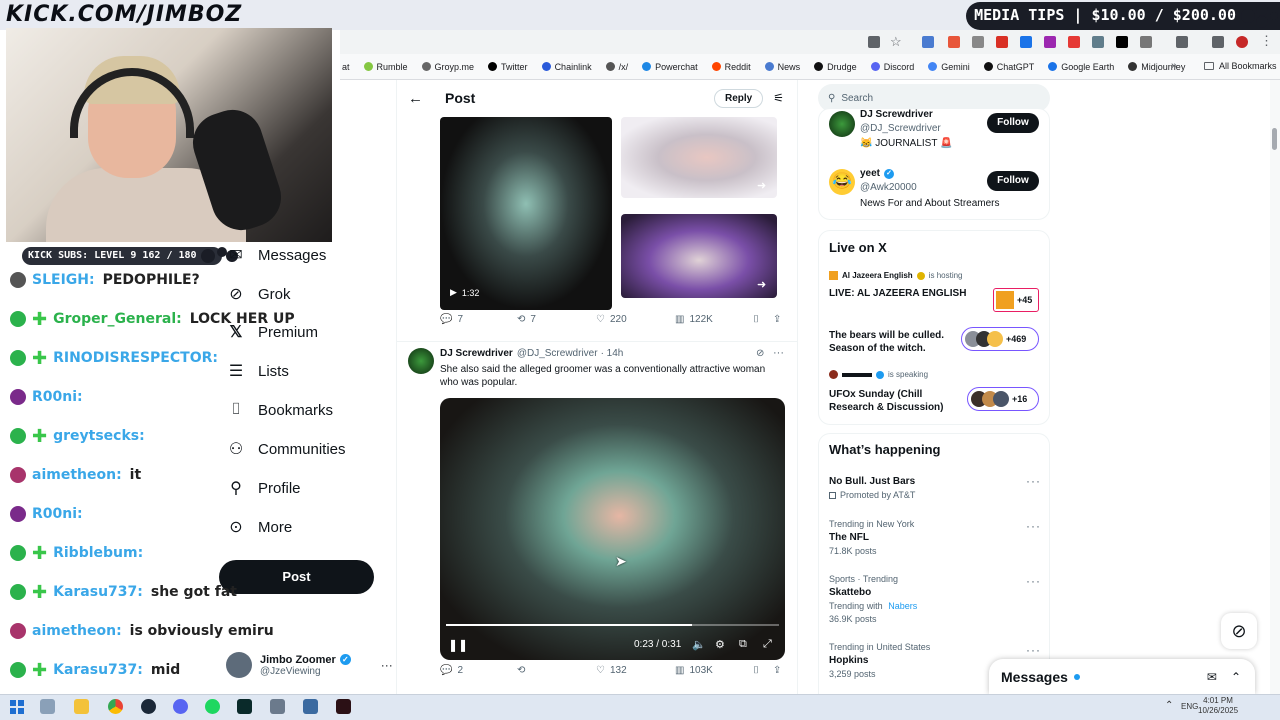  Describe the element at coordinates (180, 706) in the screenshot. I see `discord-icon` at that location.